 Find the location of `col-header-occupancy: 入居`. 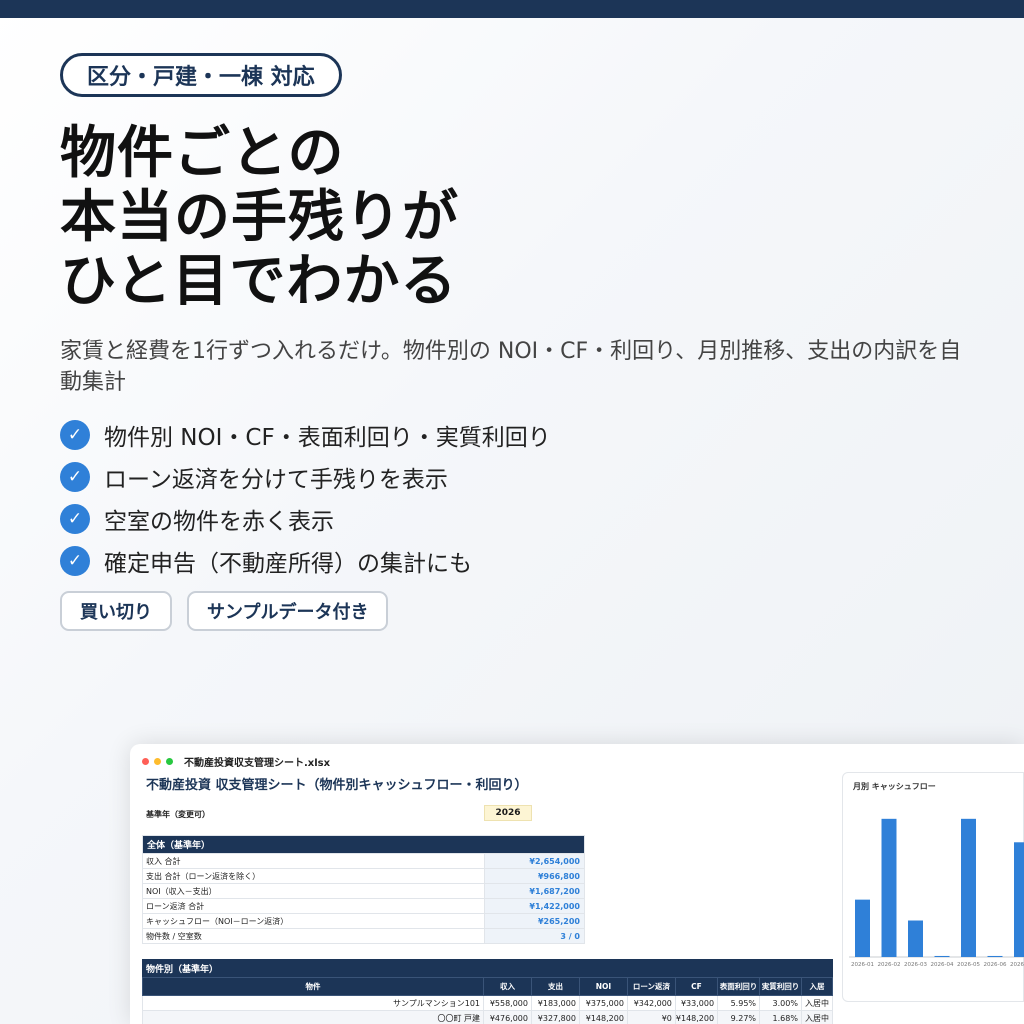

col-header-occupancy: 入居 is located at coordinates (817, 986).